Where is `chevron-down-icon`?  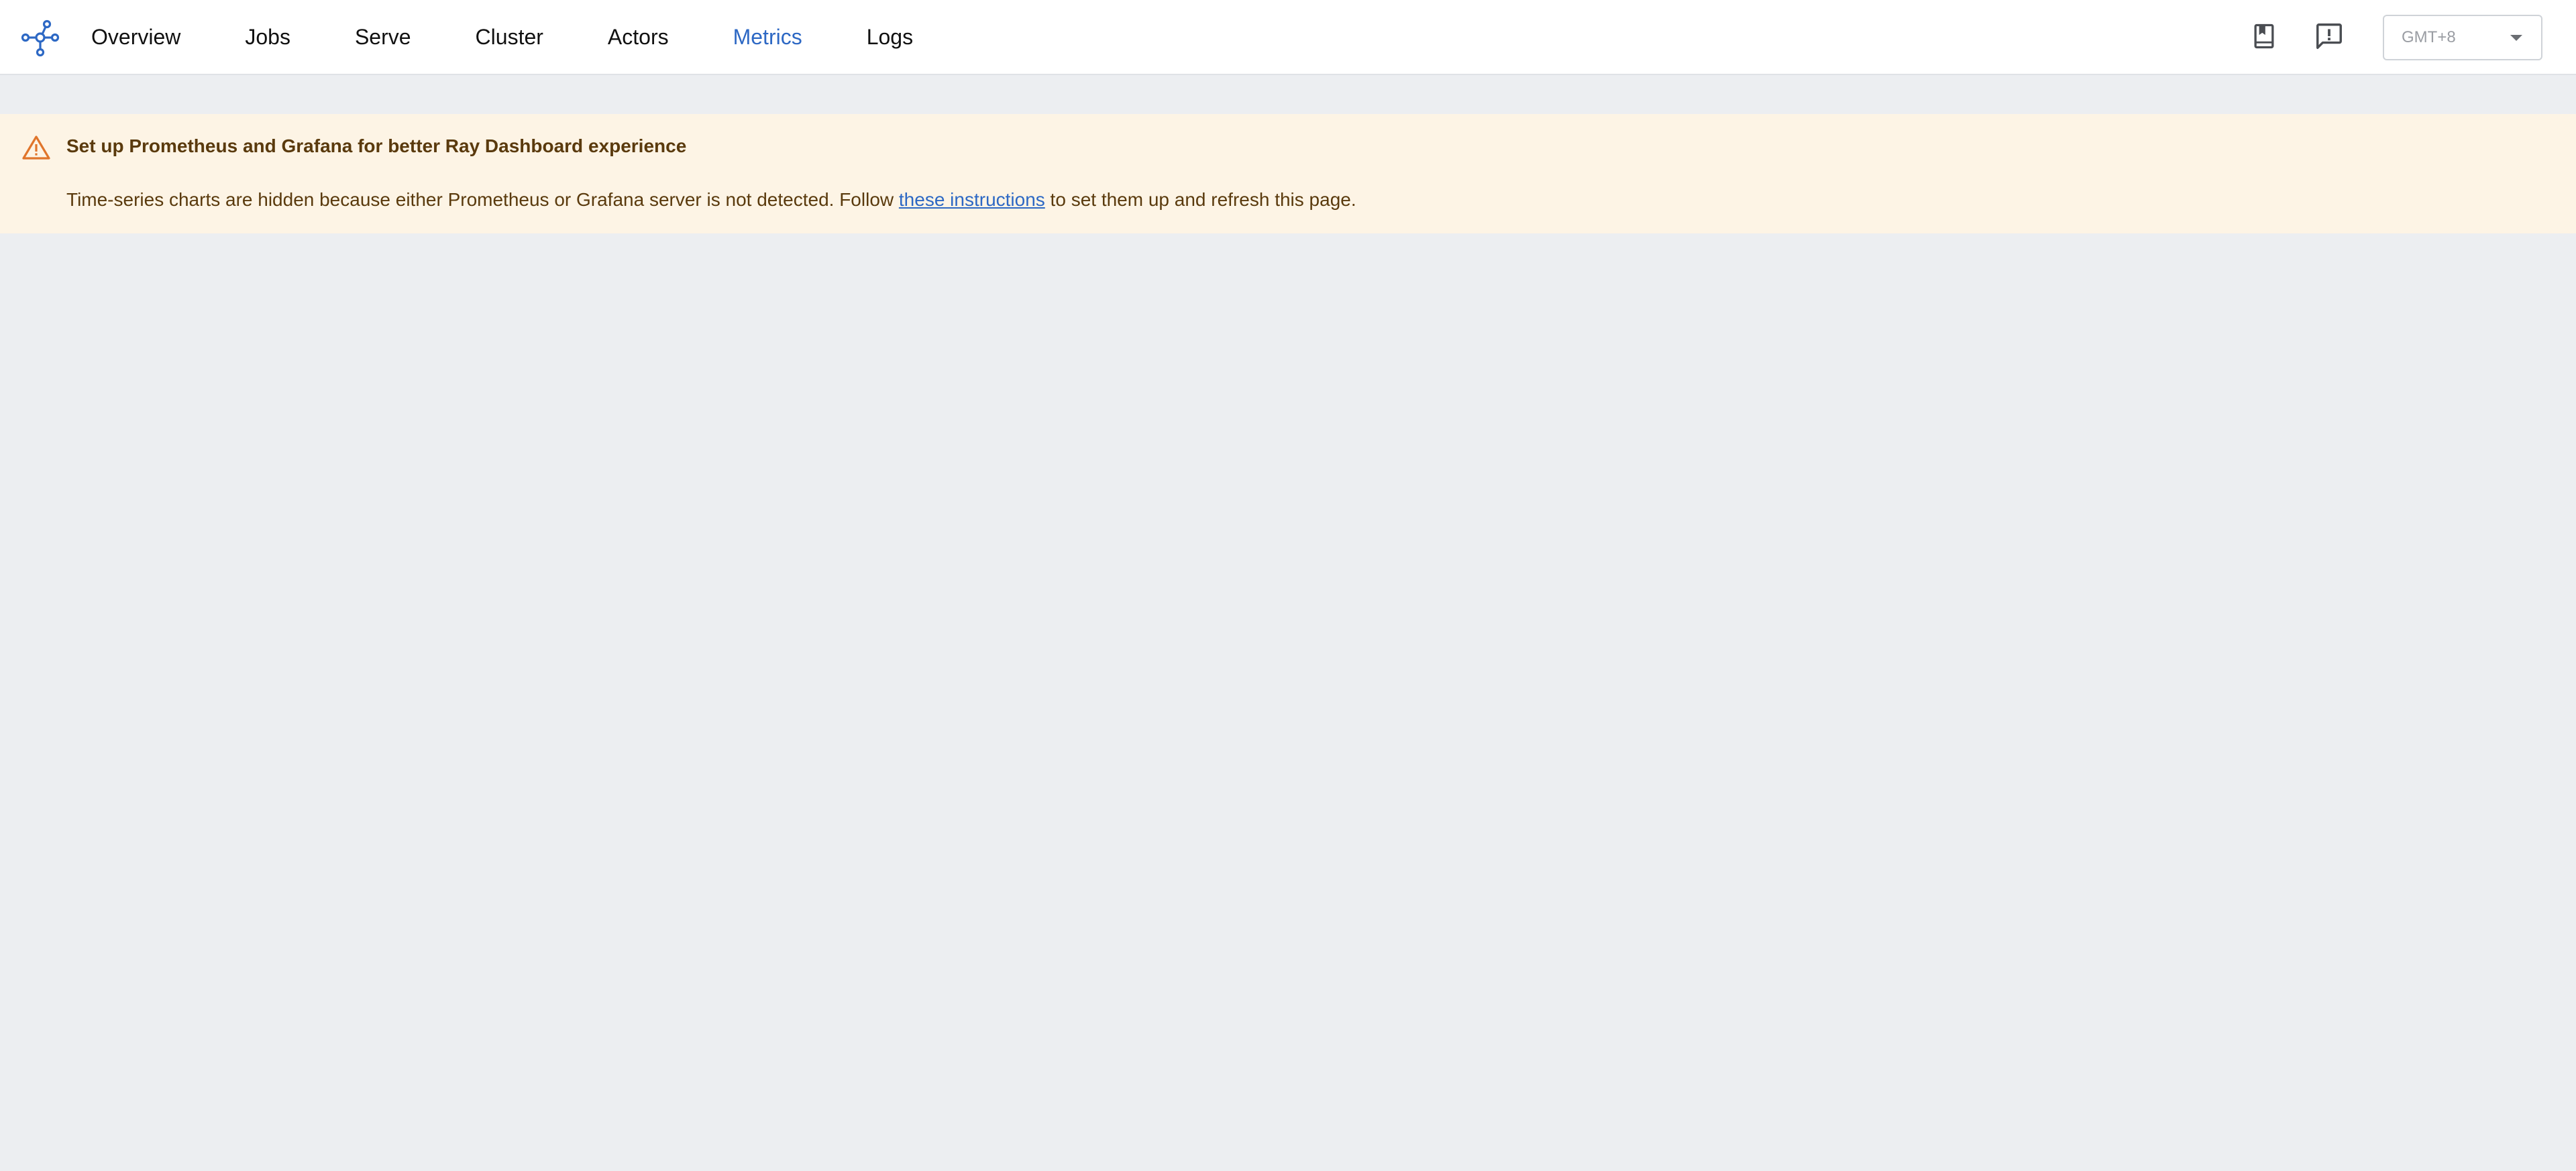 chevron-down-icon is located at coordinates (2516, 38).